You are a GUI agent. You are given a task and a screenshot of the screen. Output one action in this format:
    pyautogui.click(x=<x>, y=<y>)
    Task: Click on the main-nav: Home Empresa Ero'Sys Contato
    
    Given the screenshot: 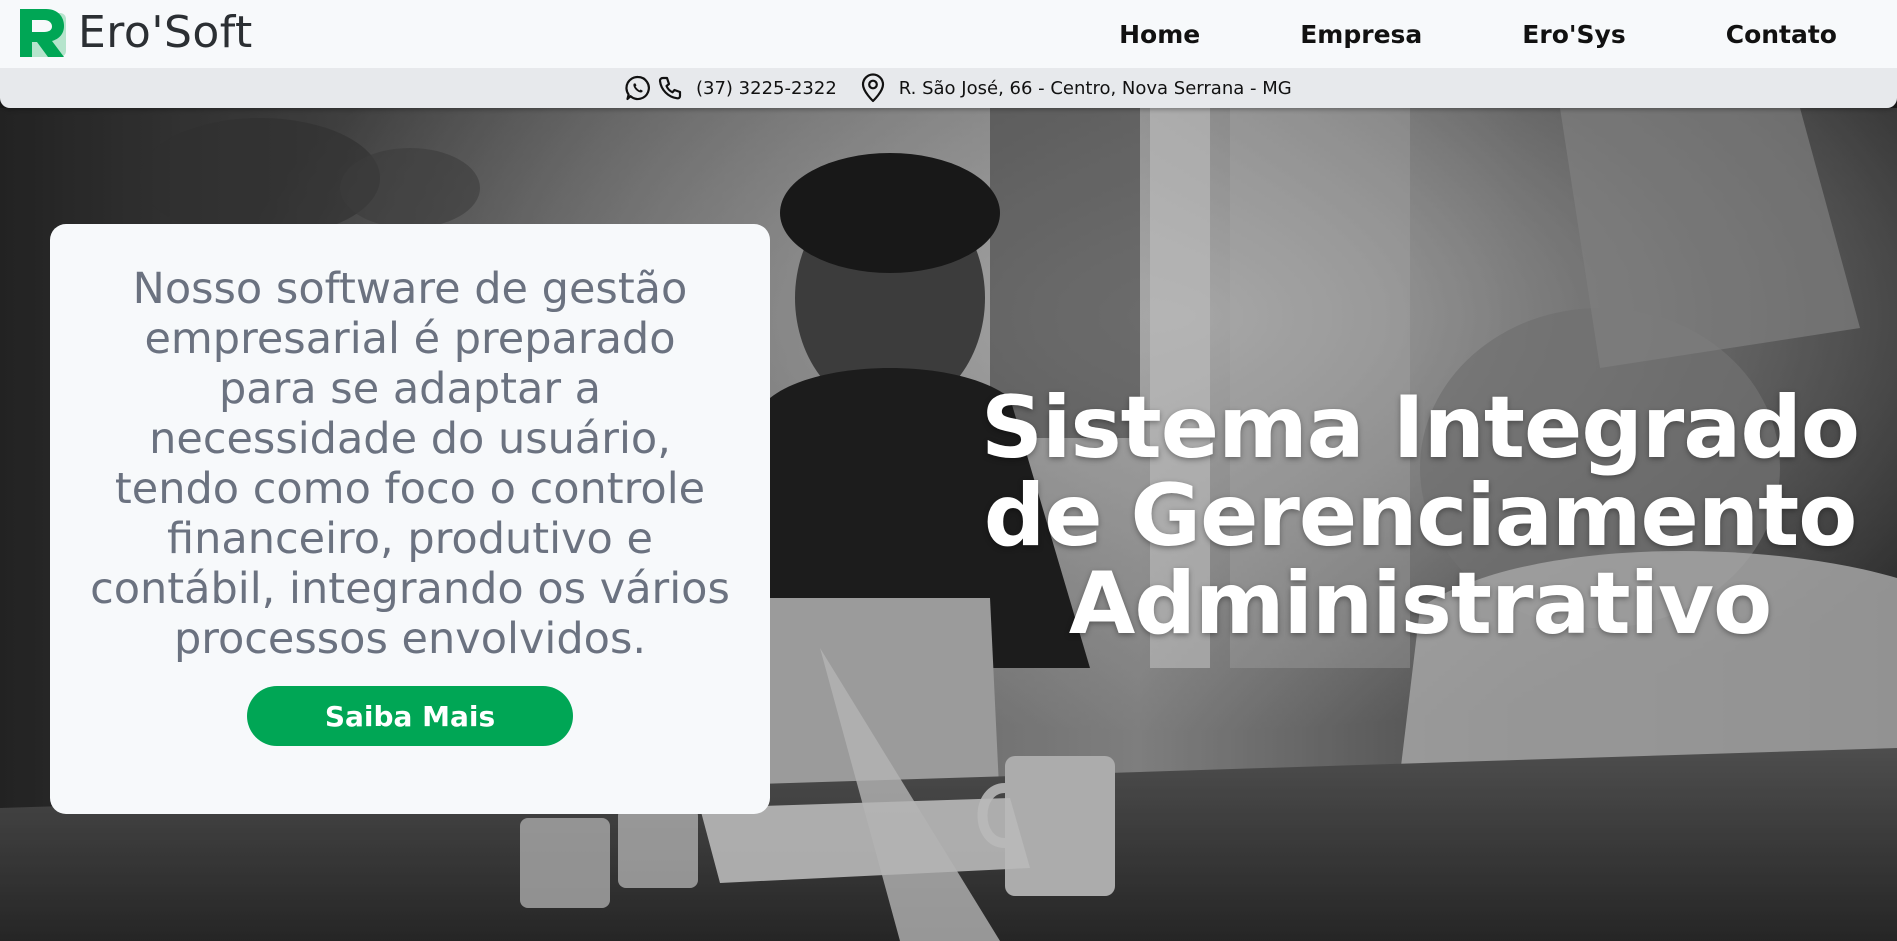 What is the action you would take?
    pyautogui.click(x=1428, y=34)
    